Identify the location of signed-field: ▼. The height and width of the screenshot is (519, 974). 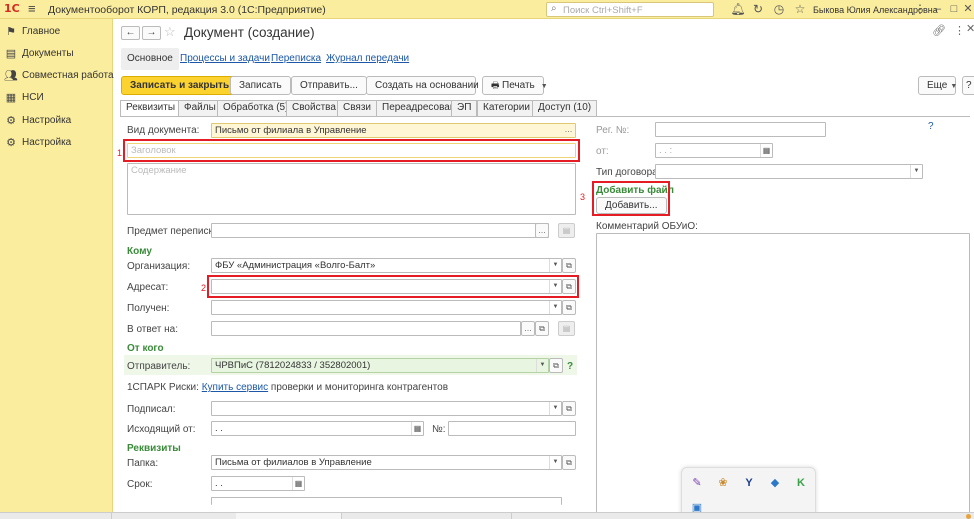
(386, 408).